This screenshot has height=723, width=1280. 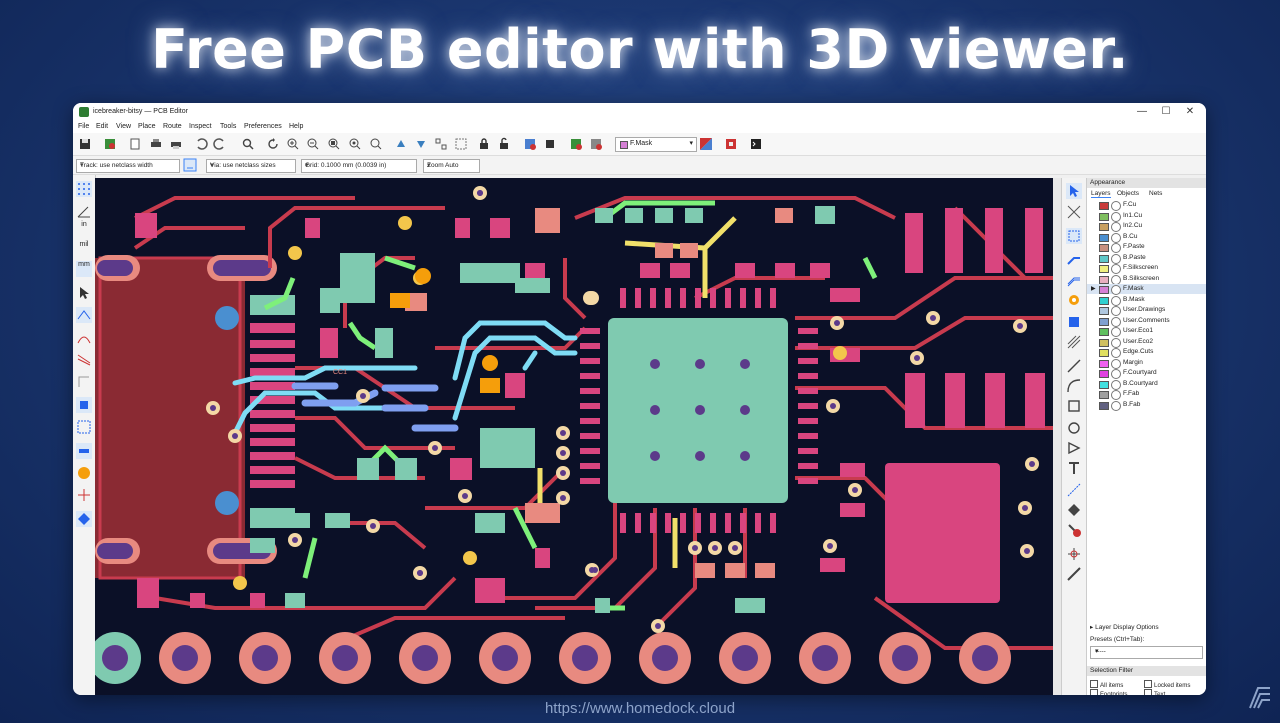 What do you see at coordinates (1057, 436) in the screenshot?
I see `canvas-scrollbar` at bounding box center [1057, 436].